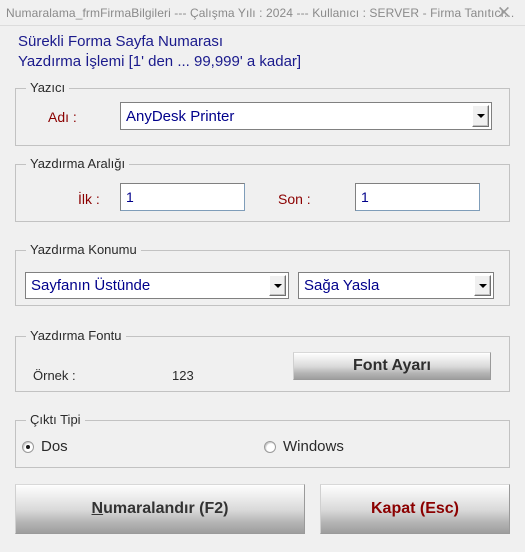 The height and width of the screenshot is (552, 525). Describe the element at coordinates (180, 116) in the screenshot. I see `printer-name-value: AnyDesk Printer` at that location.